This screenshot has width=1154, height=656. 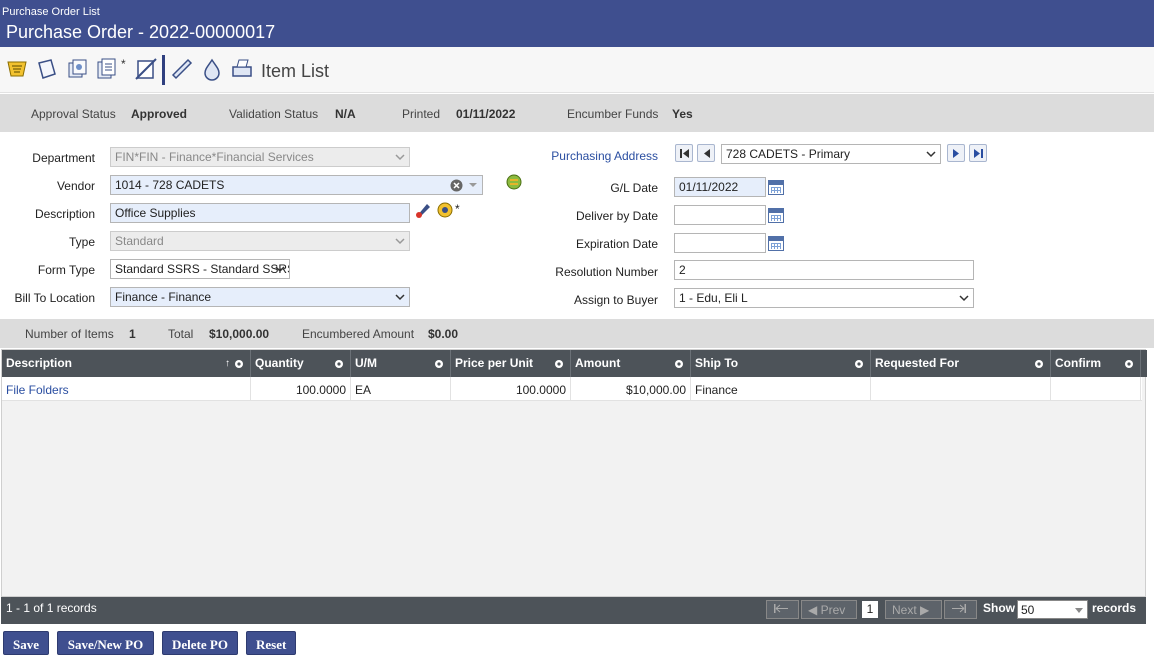 What do you see at coordinates (126, 363) in the screenshot?
I see `column-header-description: Description ↑` at bounding box center [126, 363].